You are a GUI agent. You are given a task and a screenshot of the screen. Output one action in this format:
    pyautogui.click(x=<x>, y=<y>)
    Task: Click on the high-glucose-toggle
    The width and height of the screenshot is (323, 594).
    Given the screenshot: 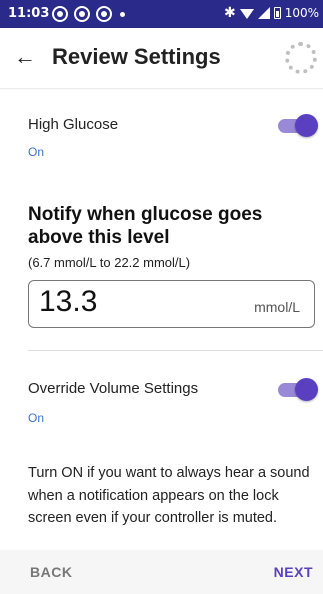 What is the action you would take?
    pyautogui.click(x=298, y=125)
    